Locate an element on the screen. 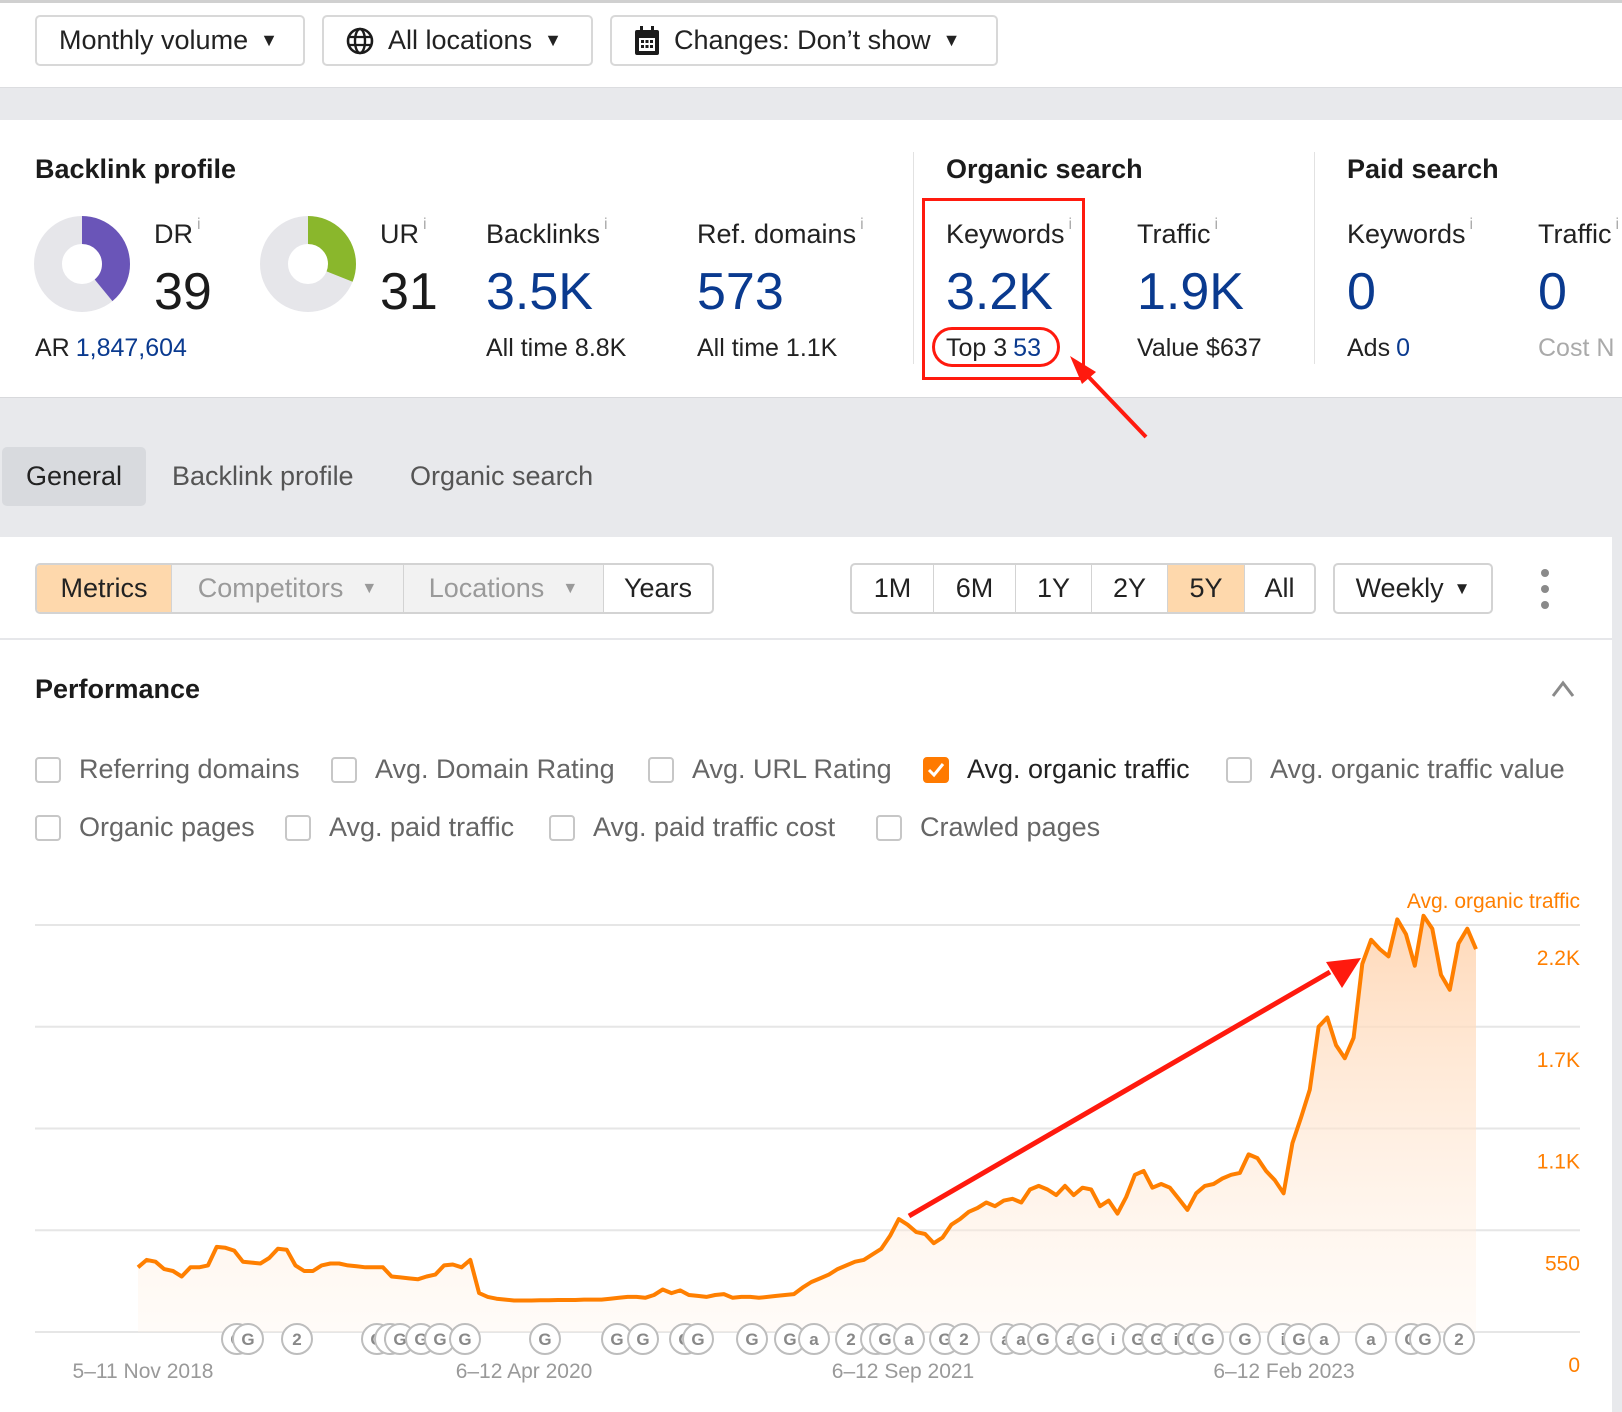  paid-keywords-value: 0 is located at coordinates (1361, 292).